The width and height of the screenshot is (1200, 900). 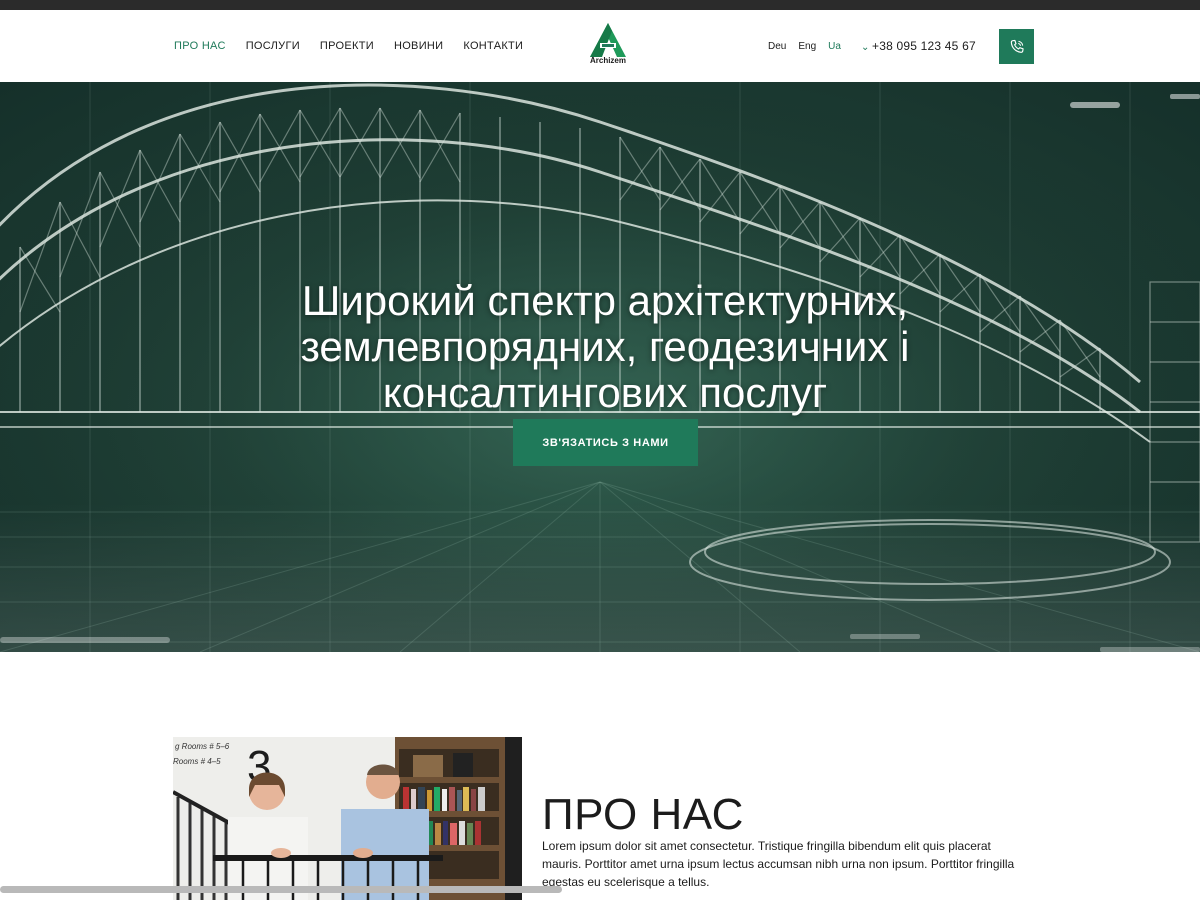 What do you see at coordinates (347, 46) in the screenshot?
I see `nav-item-projects: ПРОЕКТИ` at bounding box center [347, 46].